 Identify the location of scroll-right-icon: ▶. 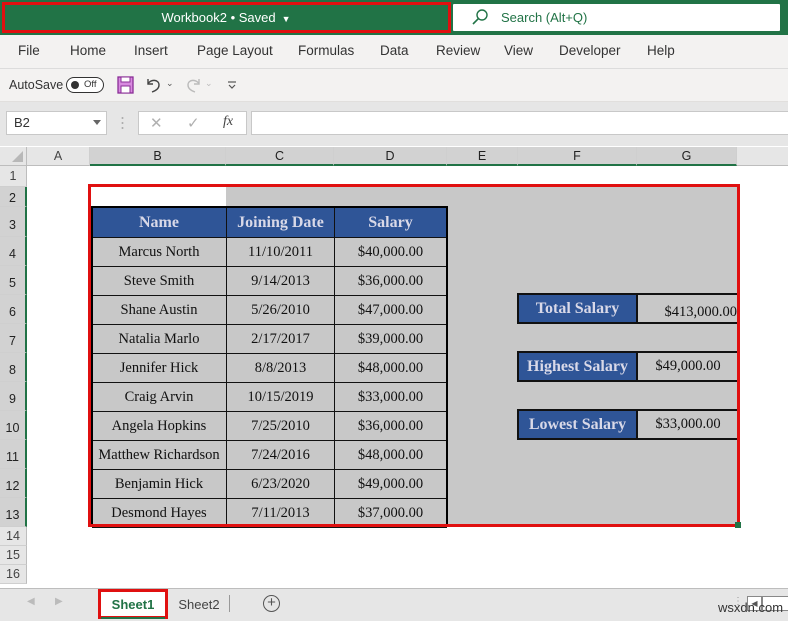
(59, 601).